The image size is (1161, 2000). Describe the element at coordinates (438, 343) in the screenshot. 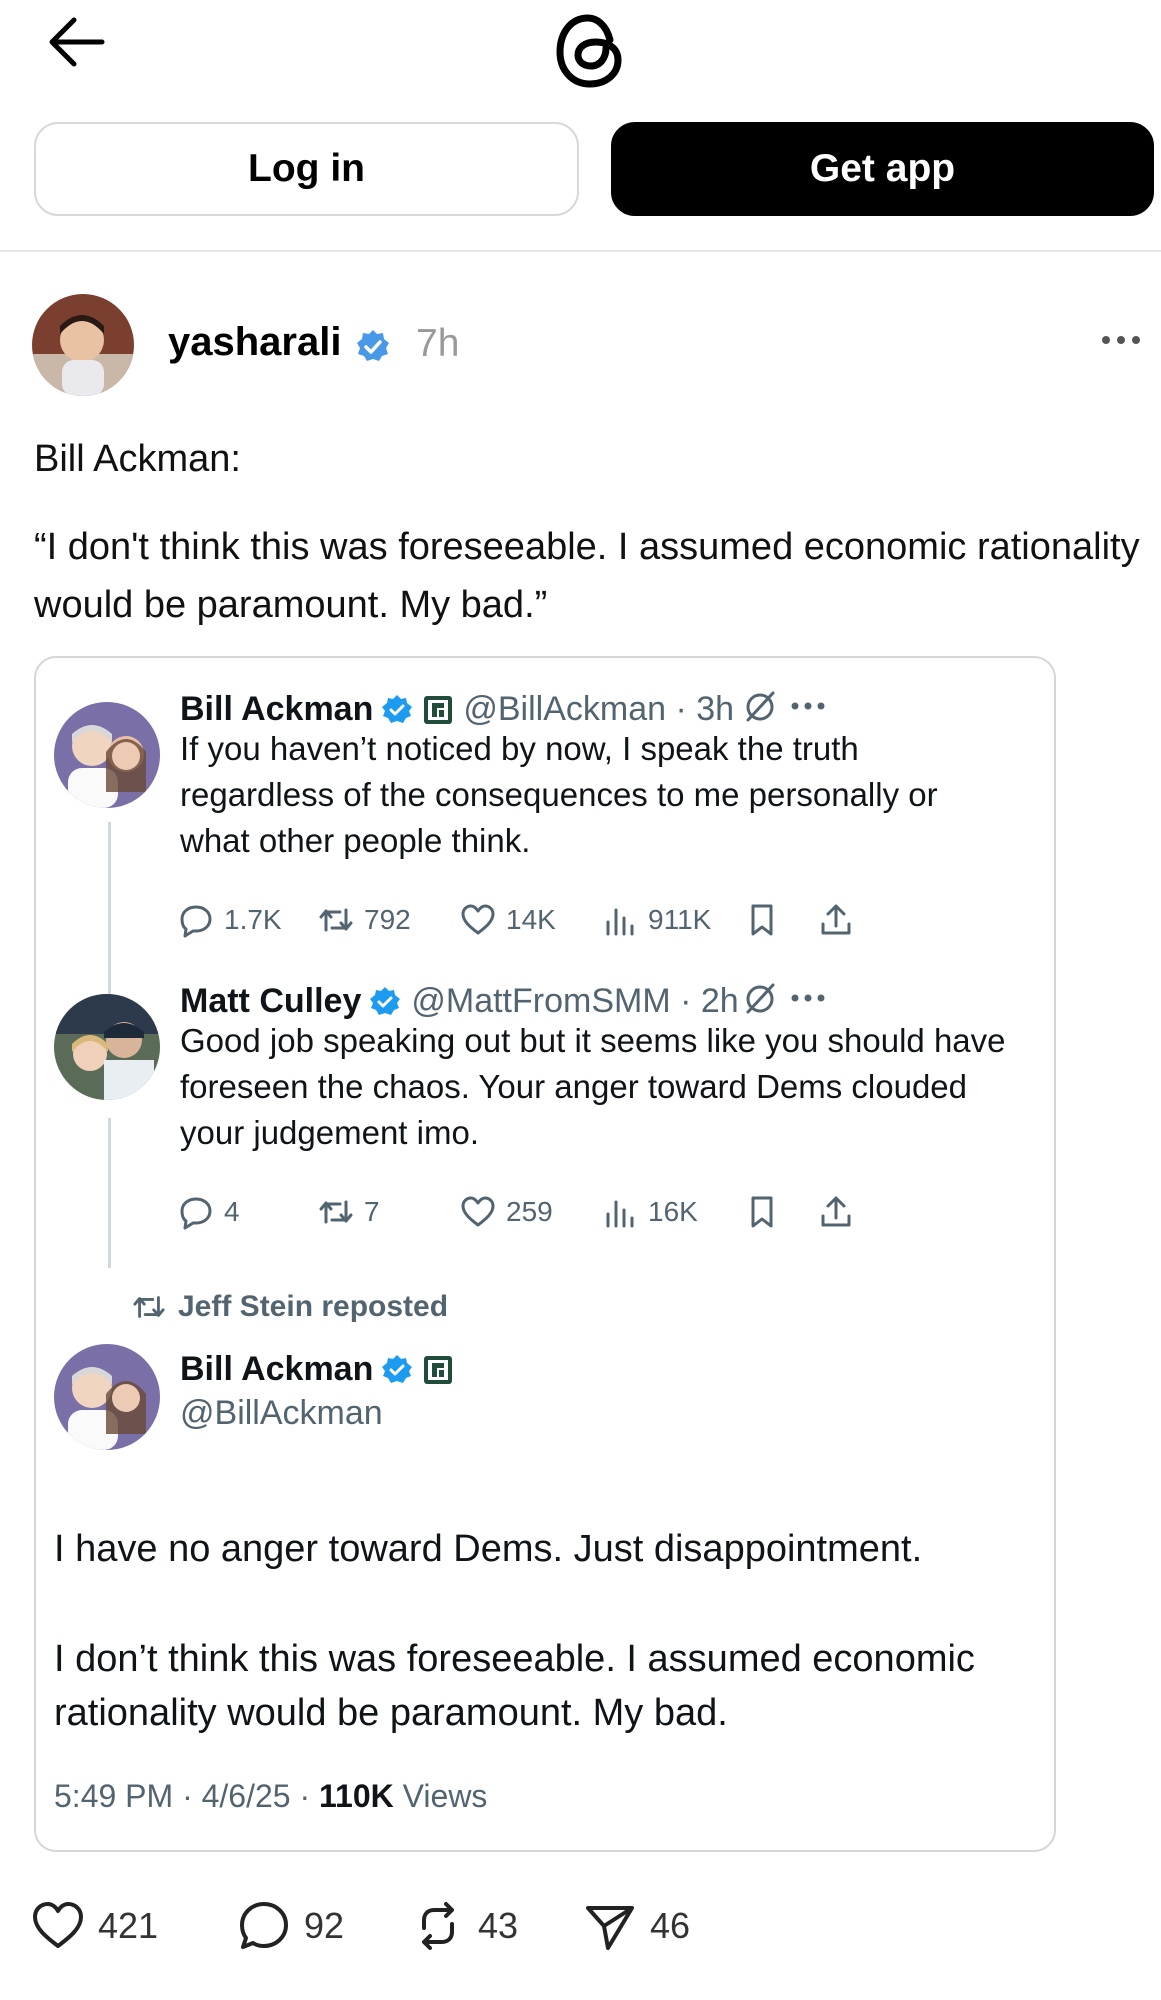

I see `post-timestamp: 7h` at that location.